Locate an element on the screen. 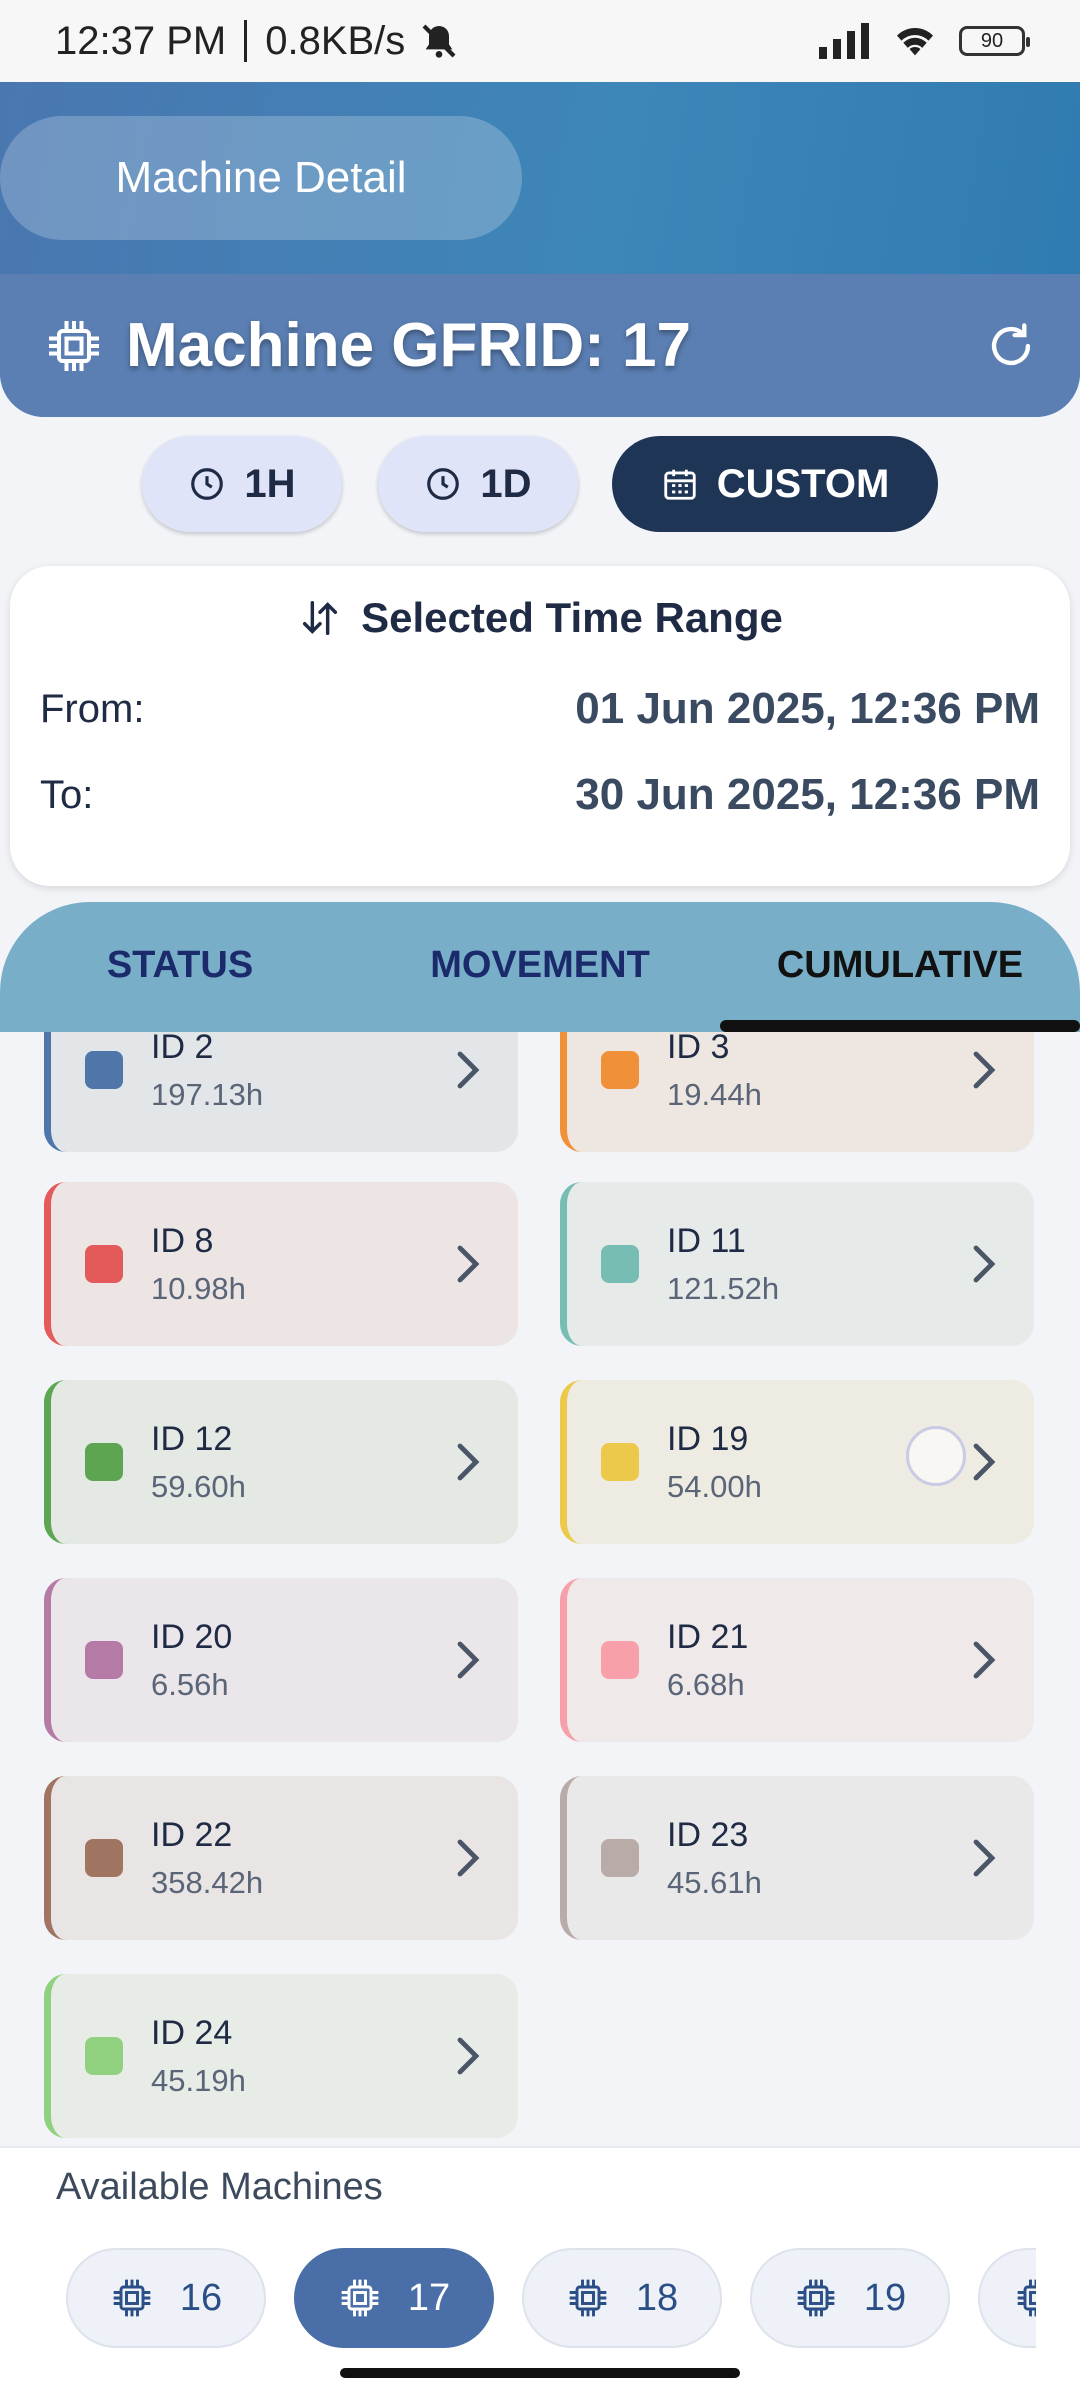 Image resolution: width=1080 pixels, height=2400 pixels. machine-id-card: ID 12 59.60h is located at coordinates (281, 1462).